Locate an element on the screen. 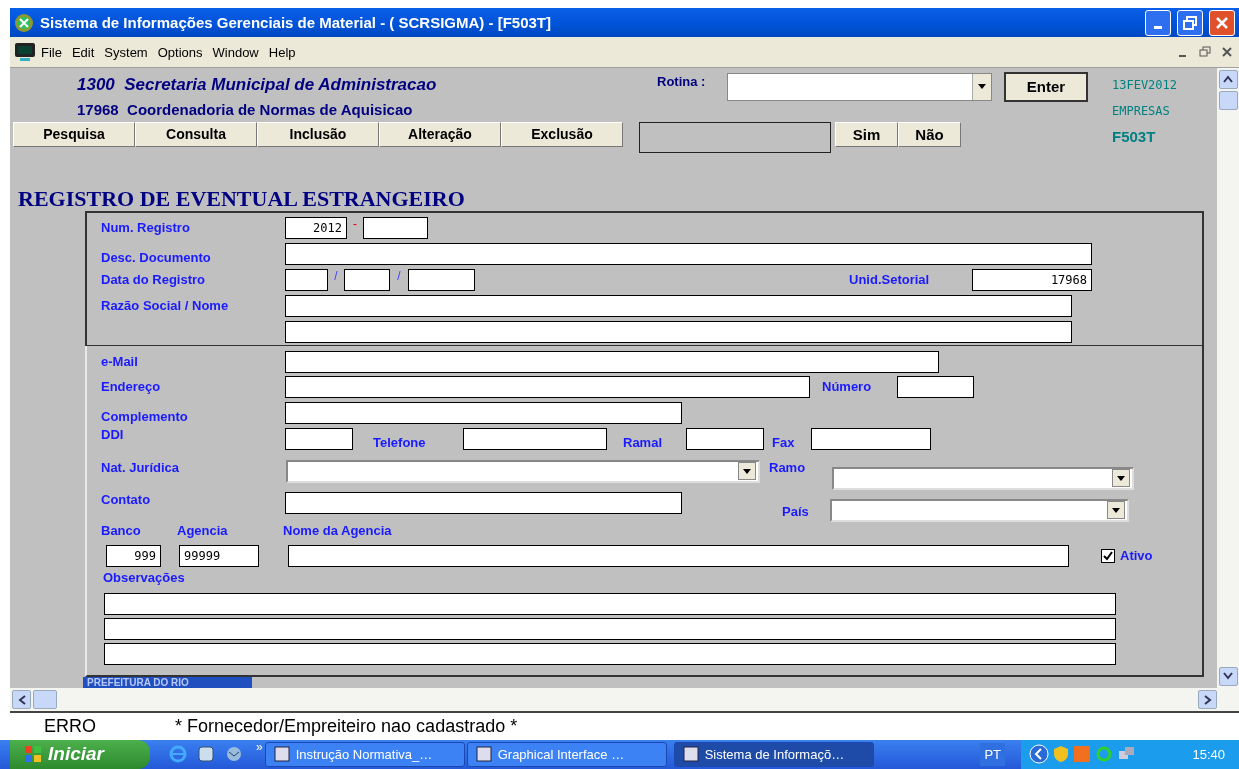  vertical-scrollbar is located at coordinates (1228, 377).